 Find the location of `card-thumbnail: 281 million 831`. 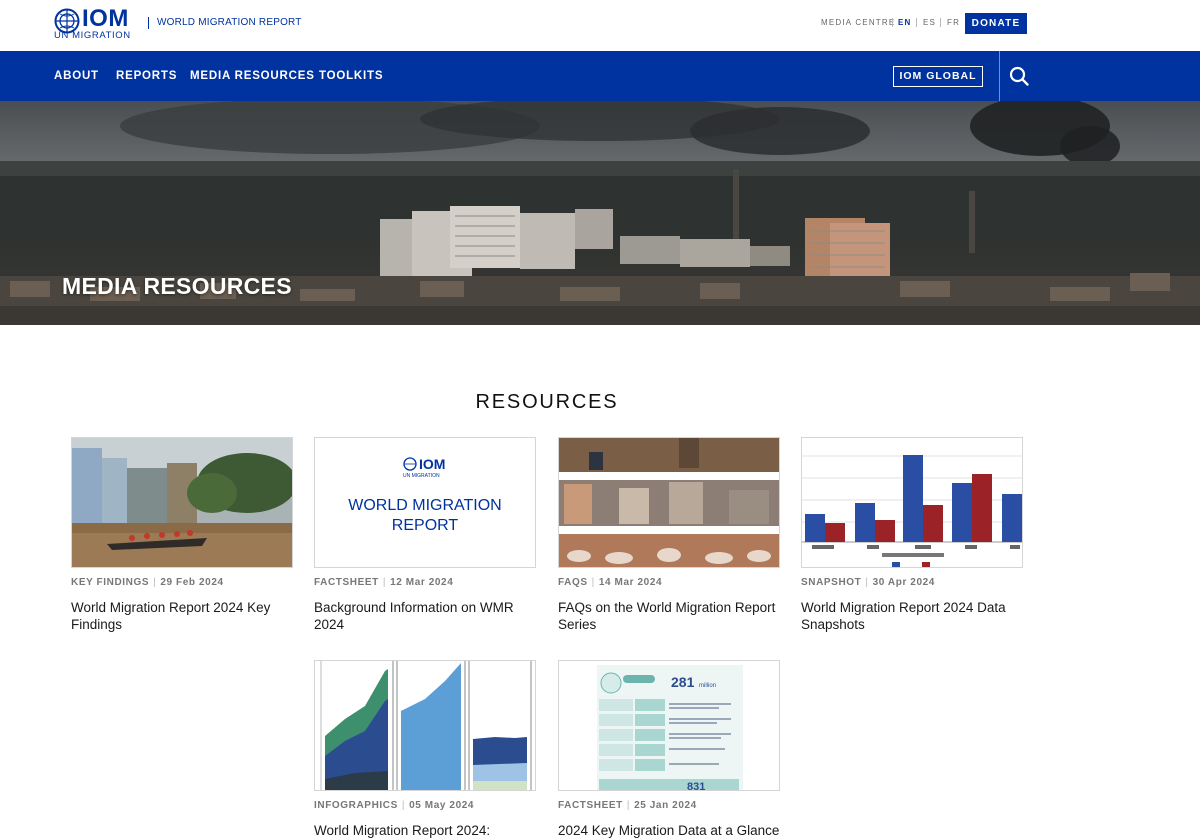

card-thumbnail: 281 million 831 is located at coordinates (669, 725).